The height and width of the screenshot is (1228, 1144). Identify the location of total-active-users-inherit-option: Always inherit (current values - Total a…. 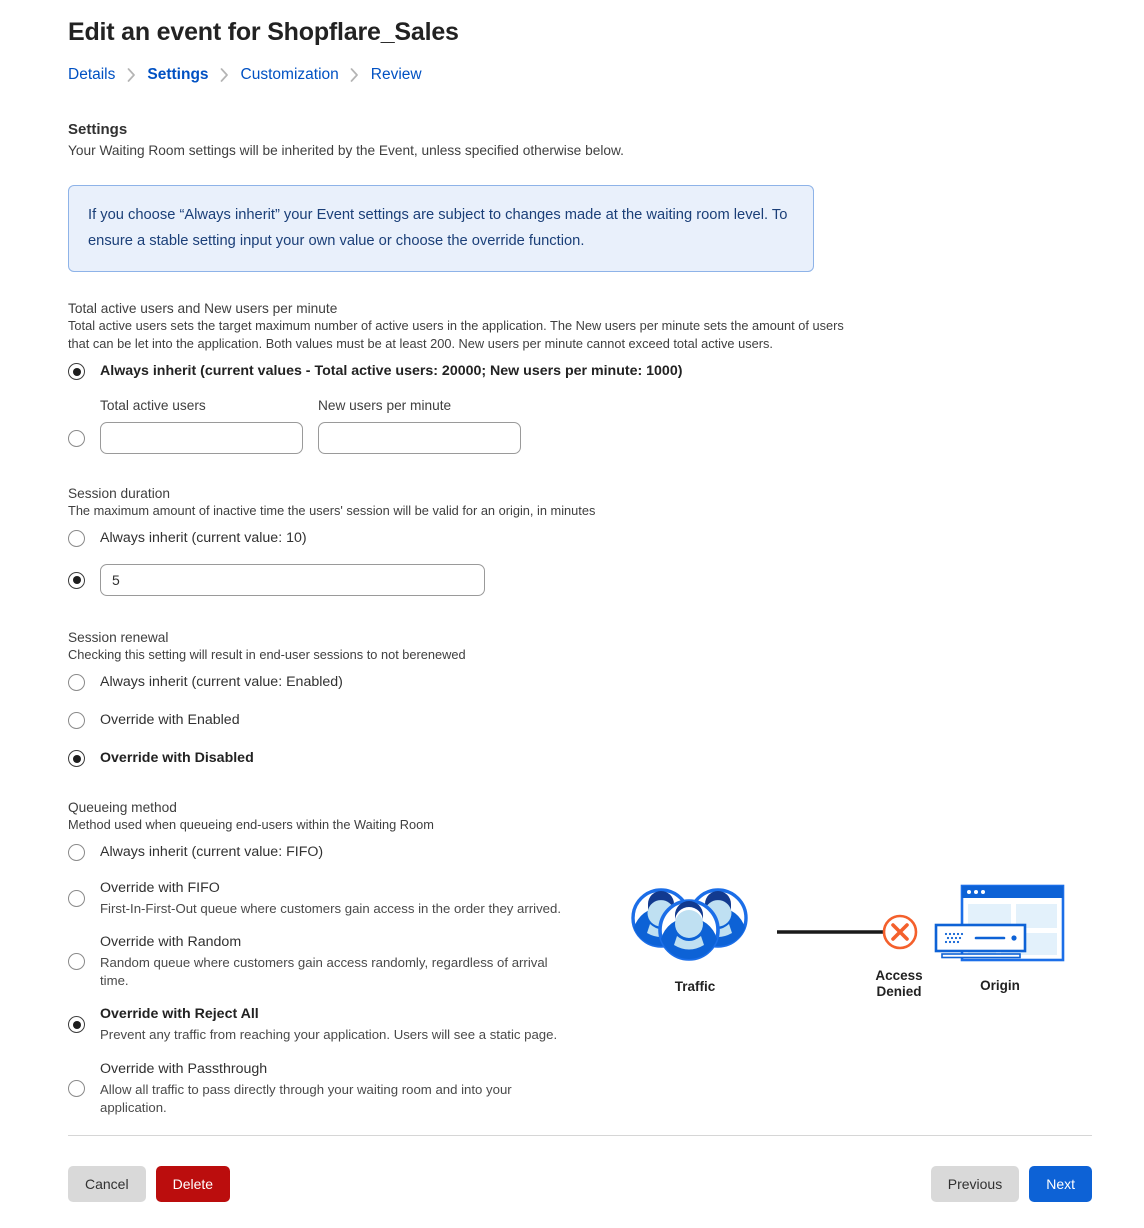
(580, 371).